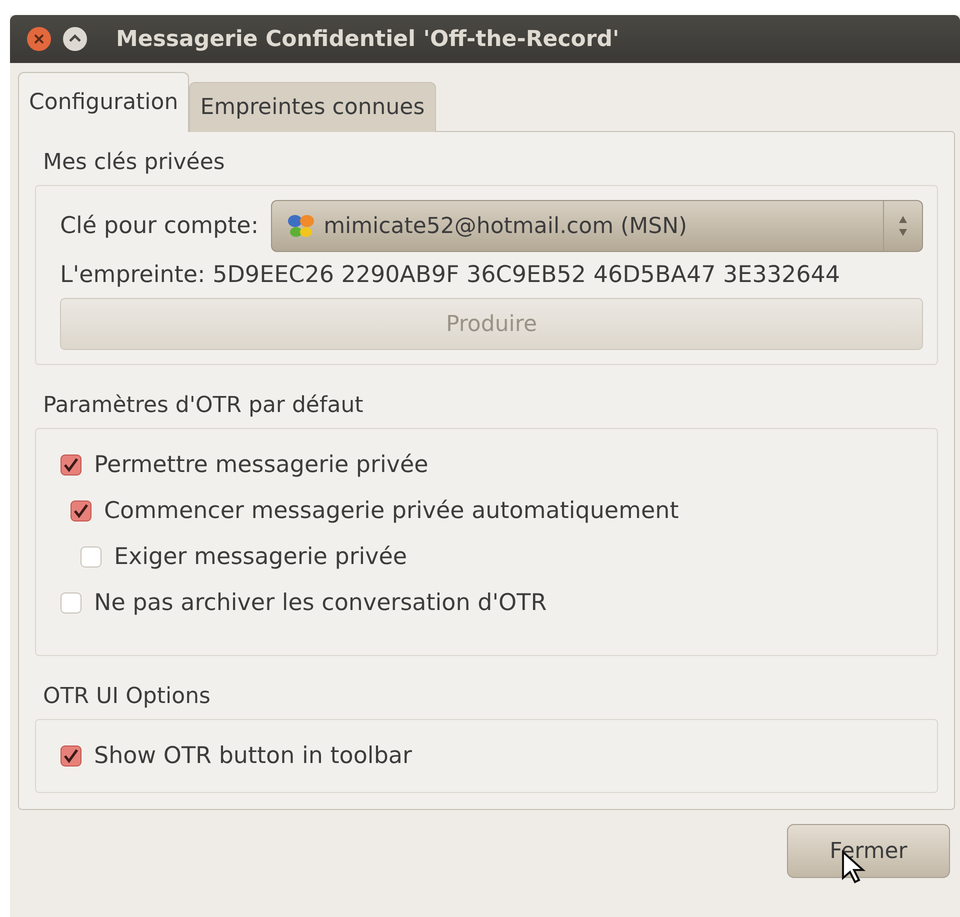 Image resolution: width=960 pixels, height=917 pixels. Describe the element at coordinates (75, 39) in the screenshot. I see `maximize-icon` at that location.